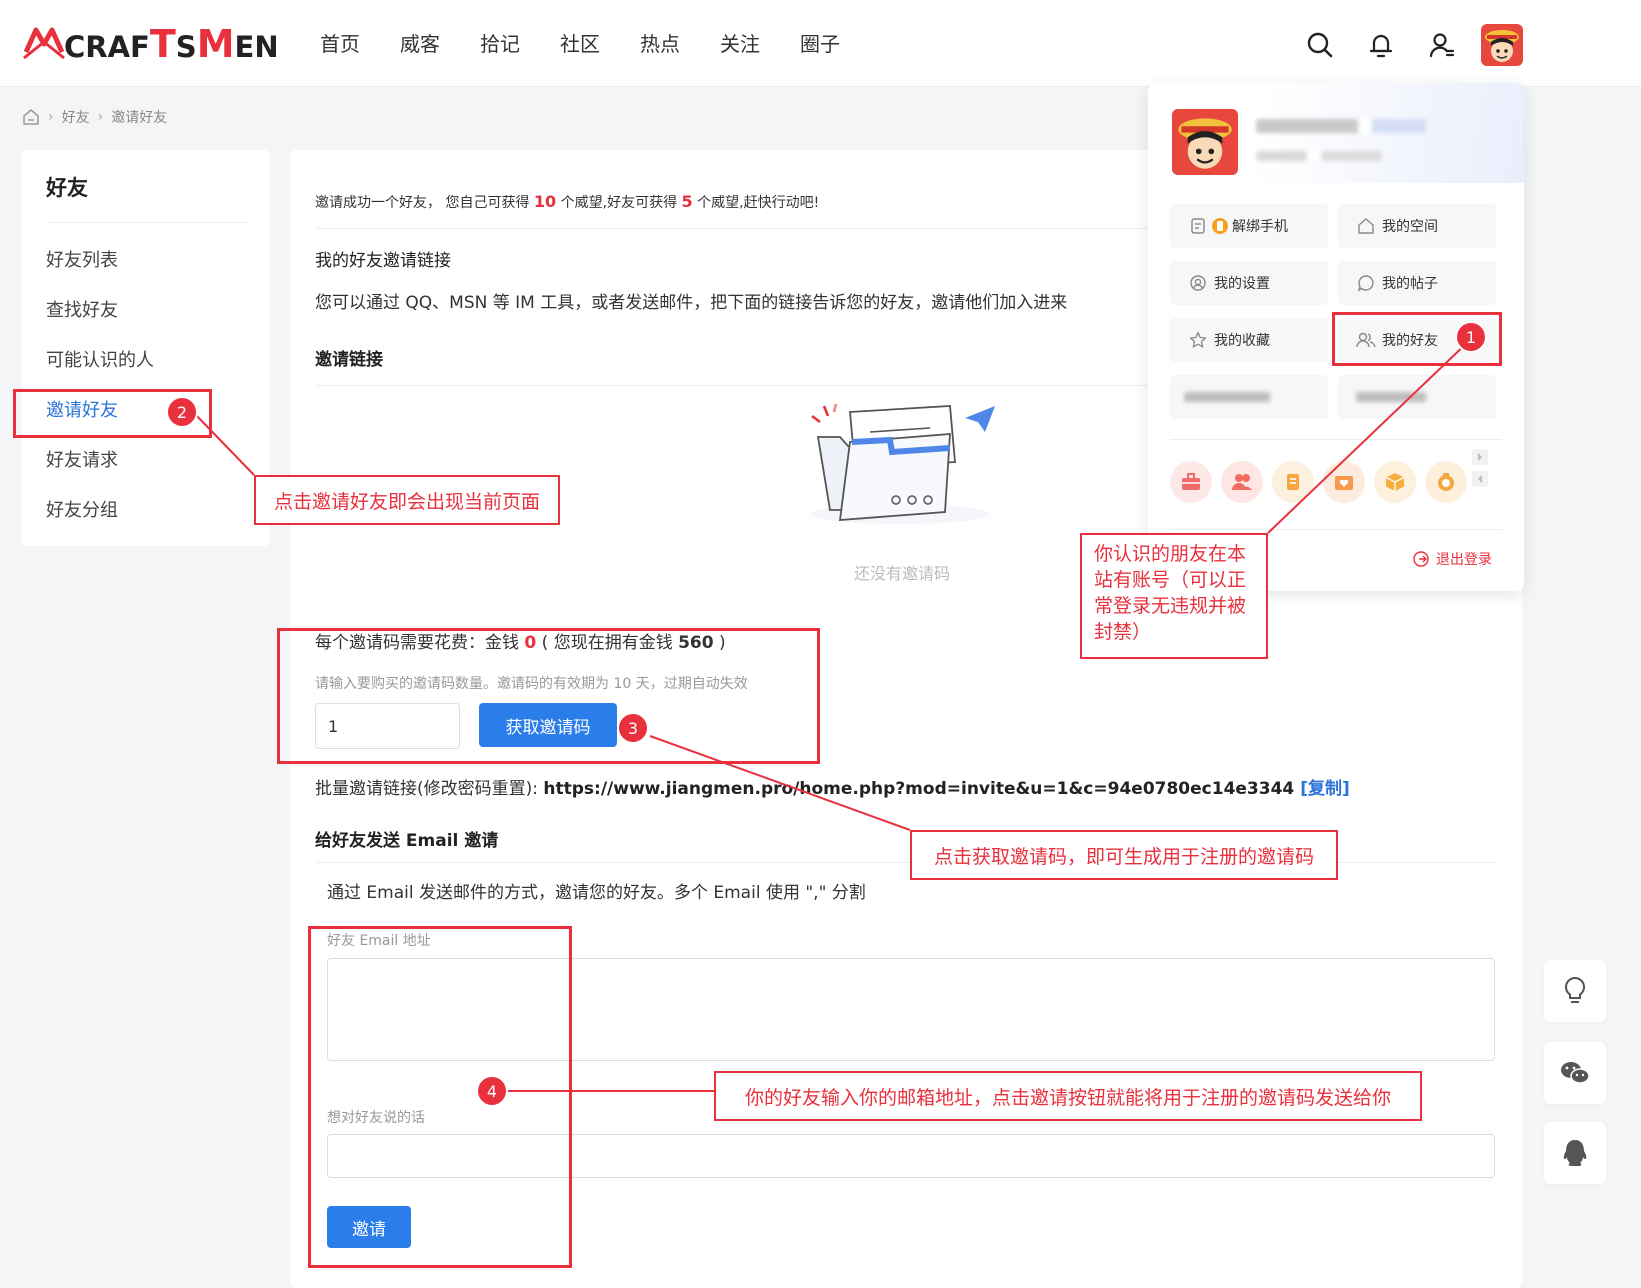 The height and width of the screenshot is (1288, 1641). I want to click on empty-state-text: 还没有邀请码, so click(902, 573).